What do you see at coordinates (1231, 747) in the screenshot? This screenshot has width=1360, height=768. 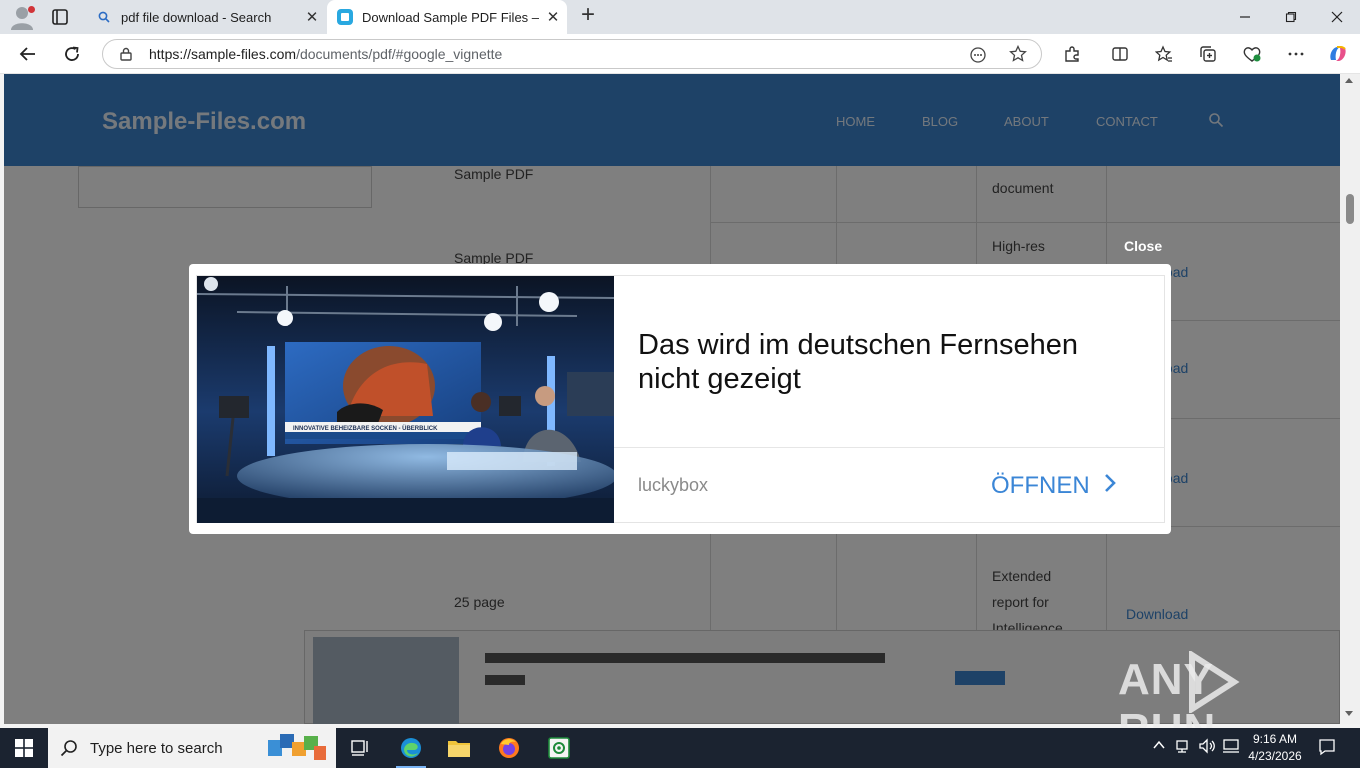 I see `connectivity-icon` at bounding box center [1231, 747].